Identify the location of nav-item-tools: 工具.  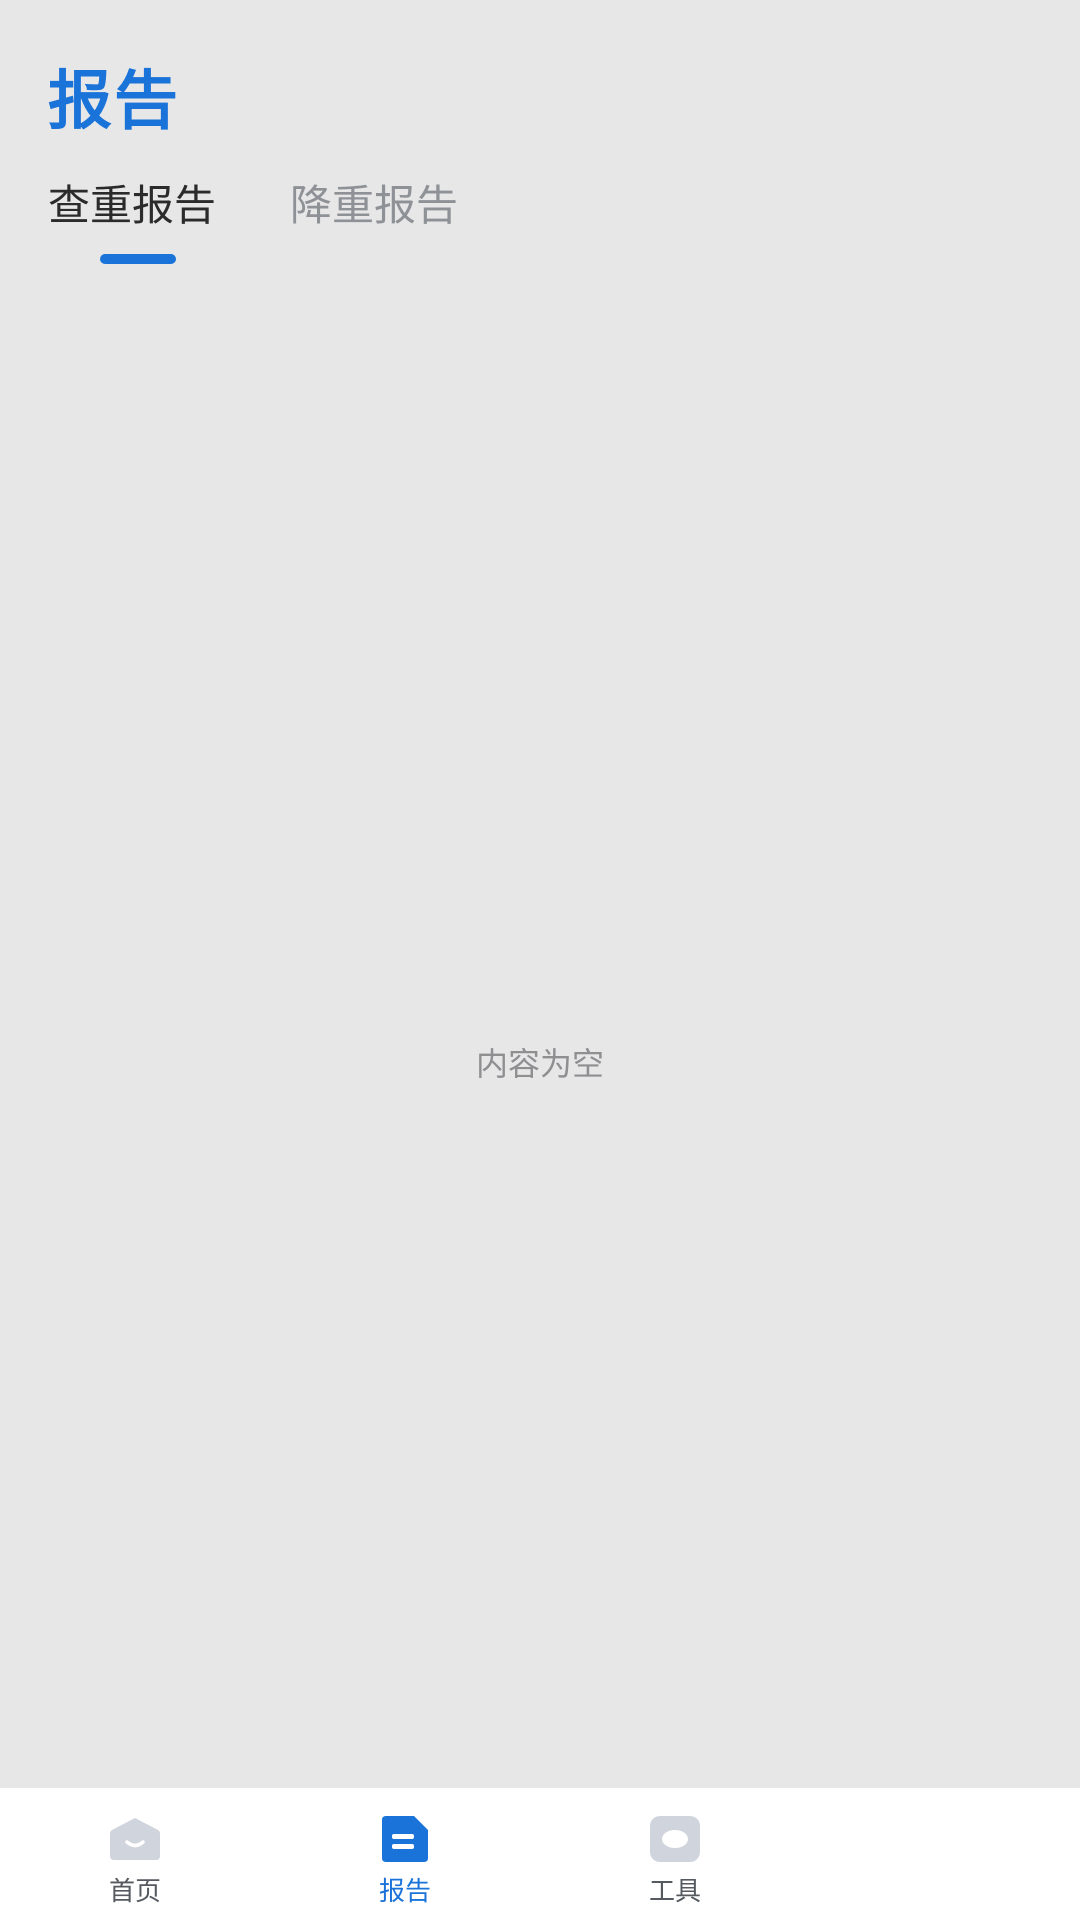
(675, 1854).